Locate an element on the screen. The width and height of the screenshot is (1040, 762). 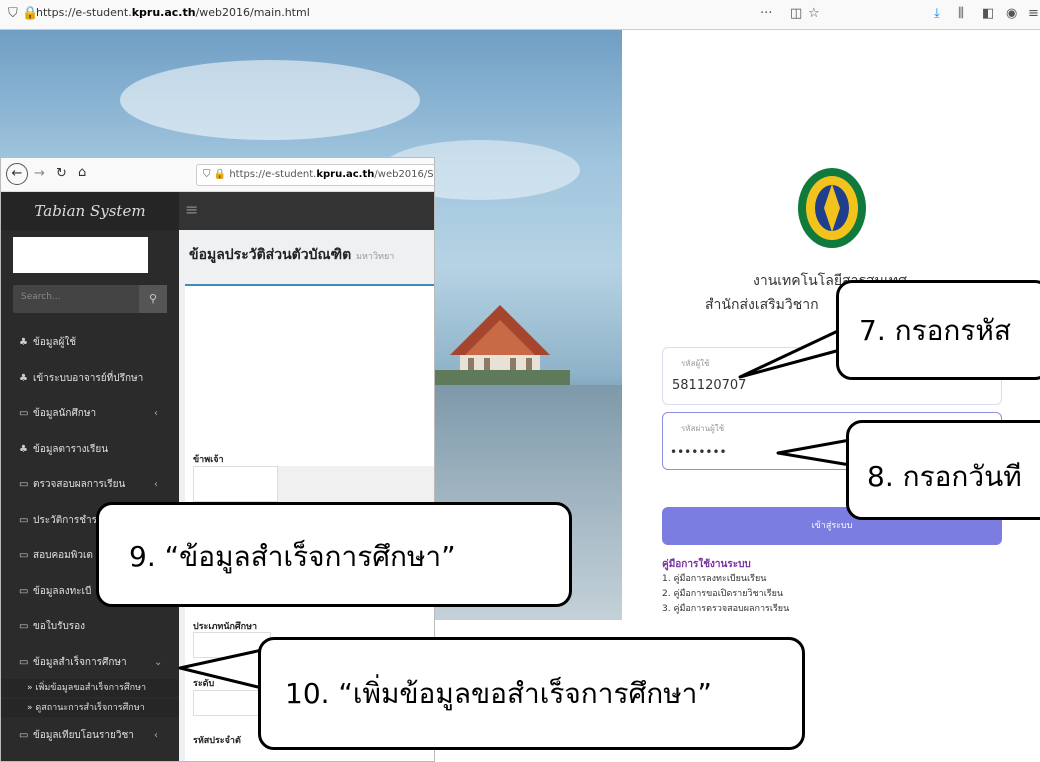
sidebar-item: ▭ ข้อมูลเทียบโอนรายวิชา ‹ is located at coordinates (90, 736).